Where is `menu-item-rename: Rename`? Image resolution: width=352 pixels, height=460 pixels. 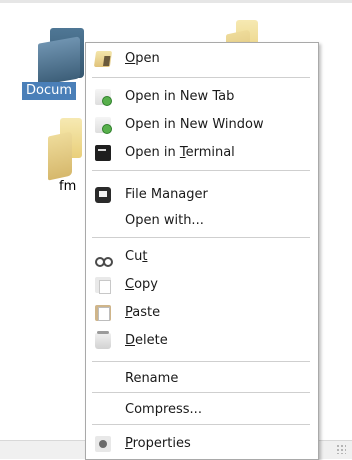
menu-item-rename: Rename is located at coordinates (201, 379).